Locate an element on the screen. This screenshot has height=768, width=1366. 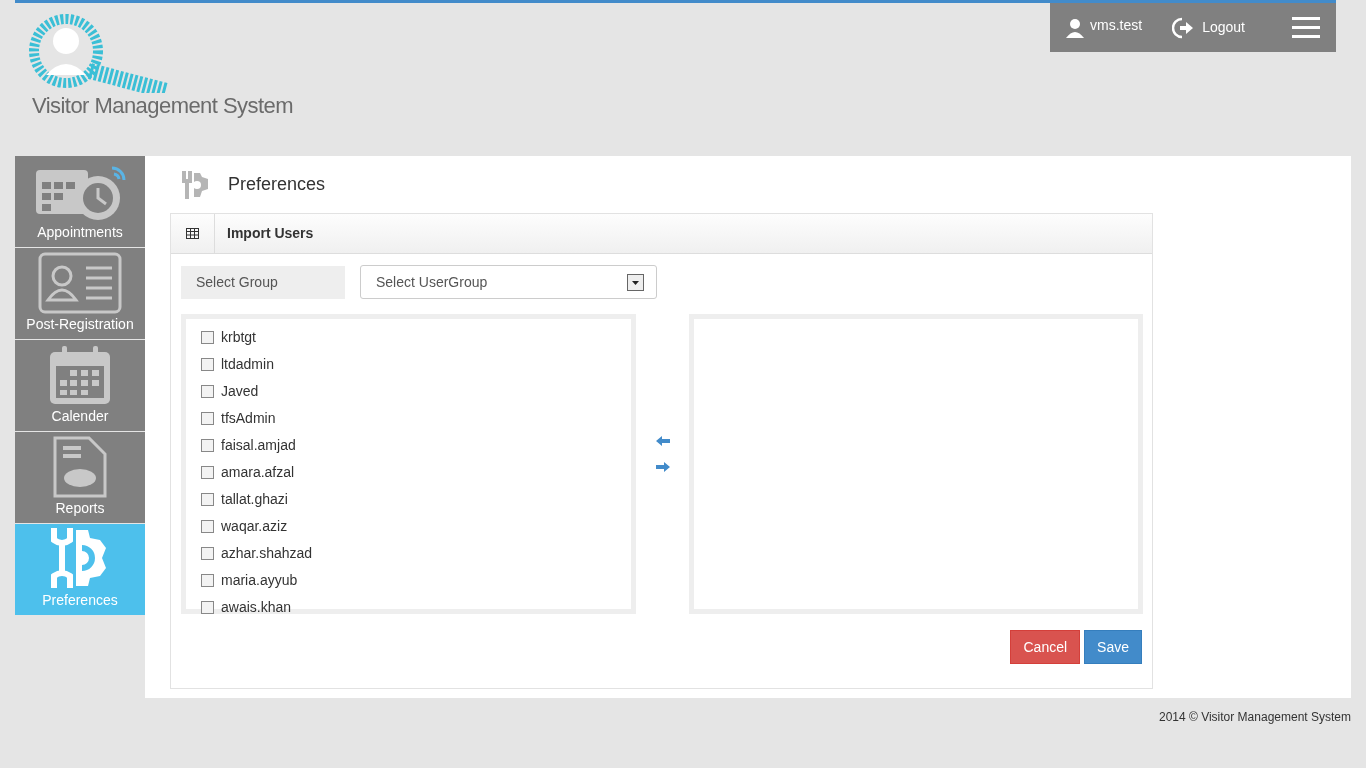
user-name: tallat.ghazi is located at coordinates (254, 499).